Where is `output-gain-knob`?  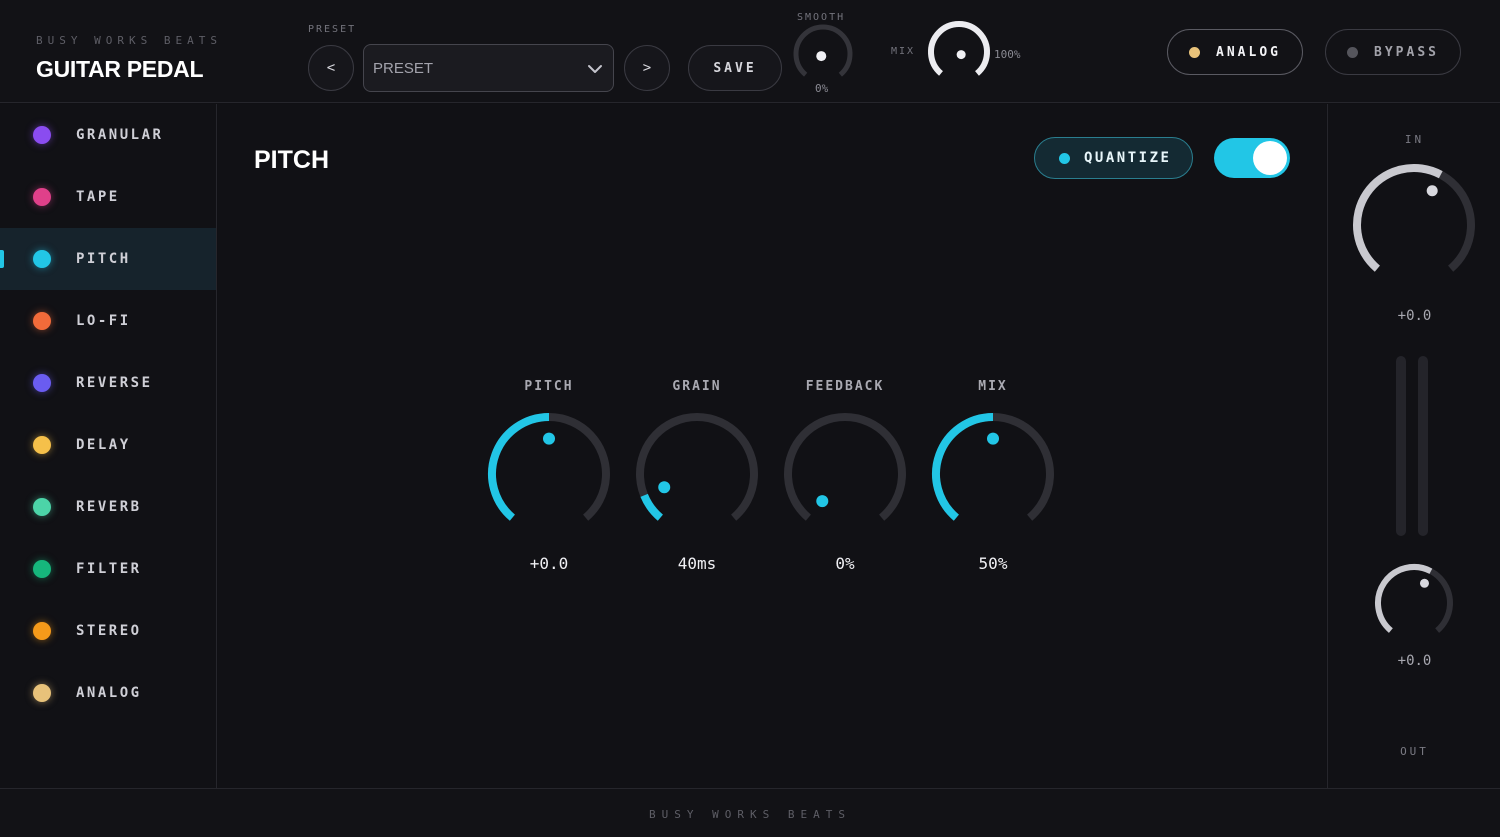 output-gain-knob is located at coordinates (1414, 600).